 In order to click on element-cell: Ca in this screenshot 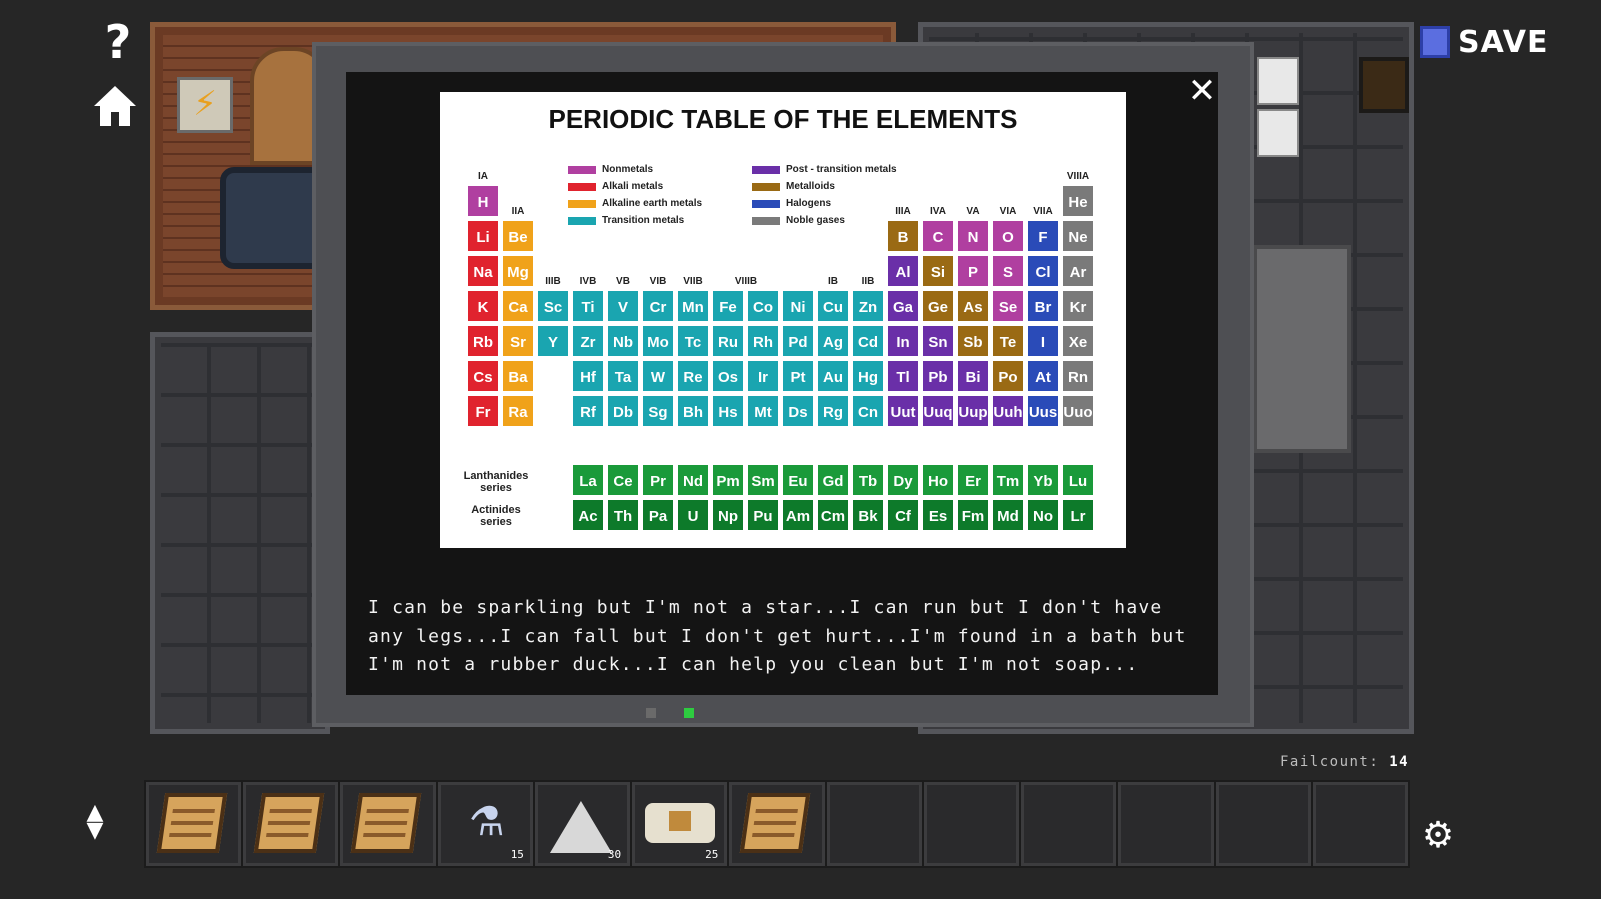, I will do `click(518, 306)`.